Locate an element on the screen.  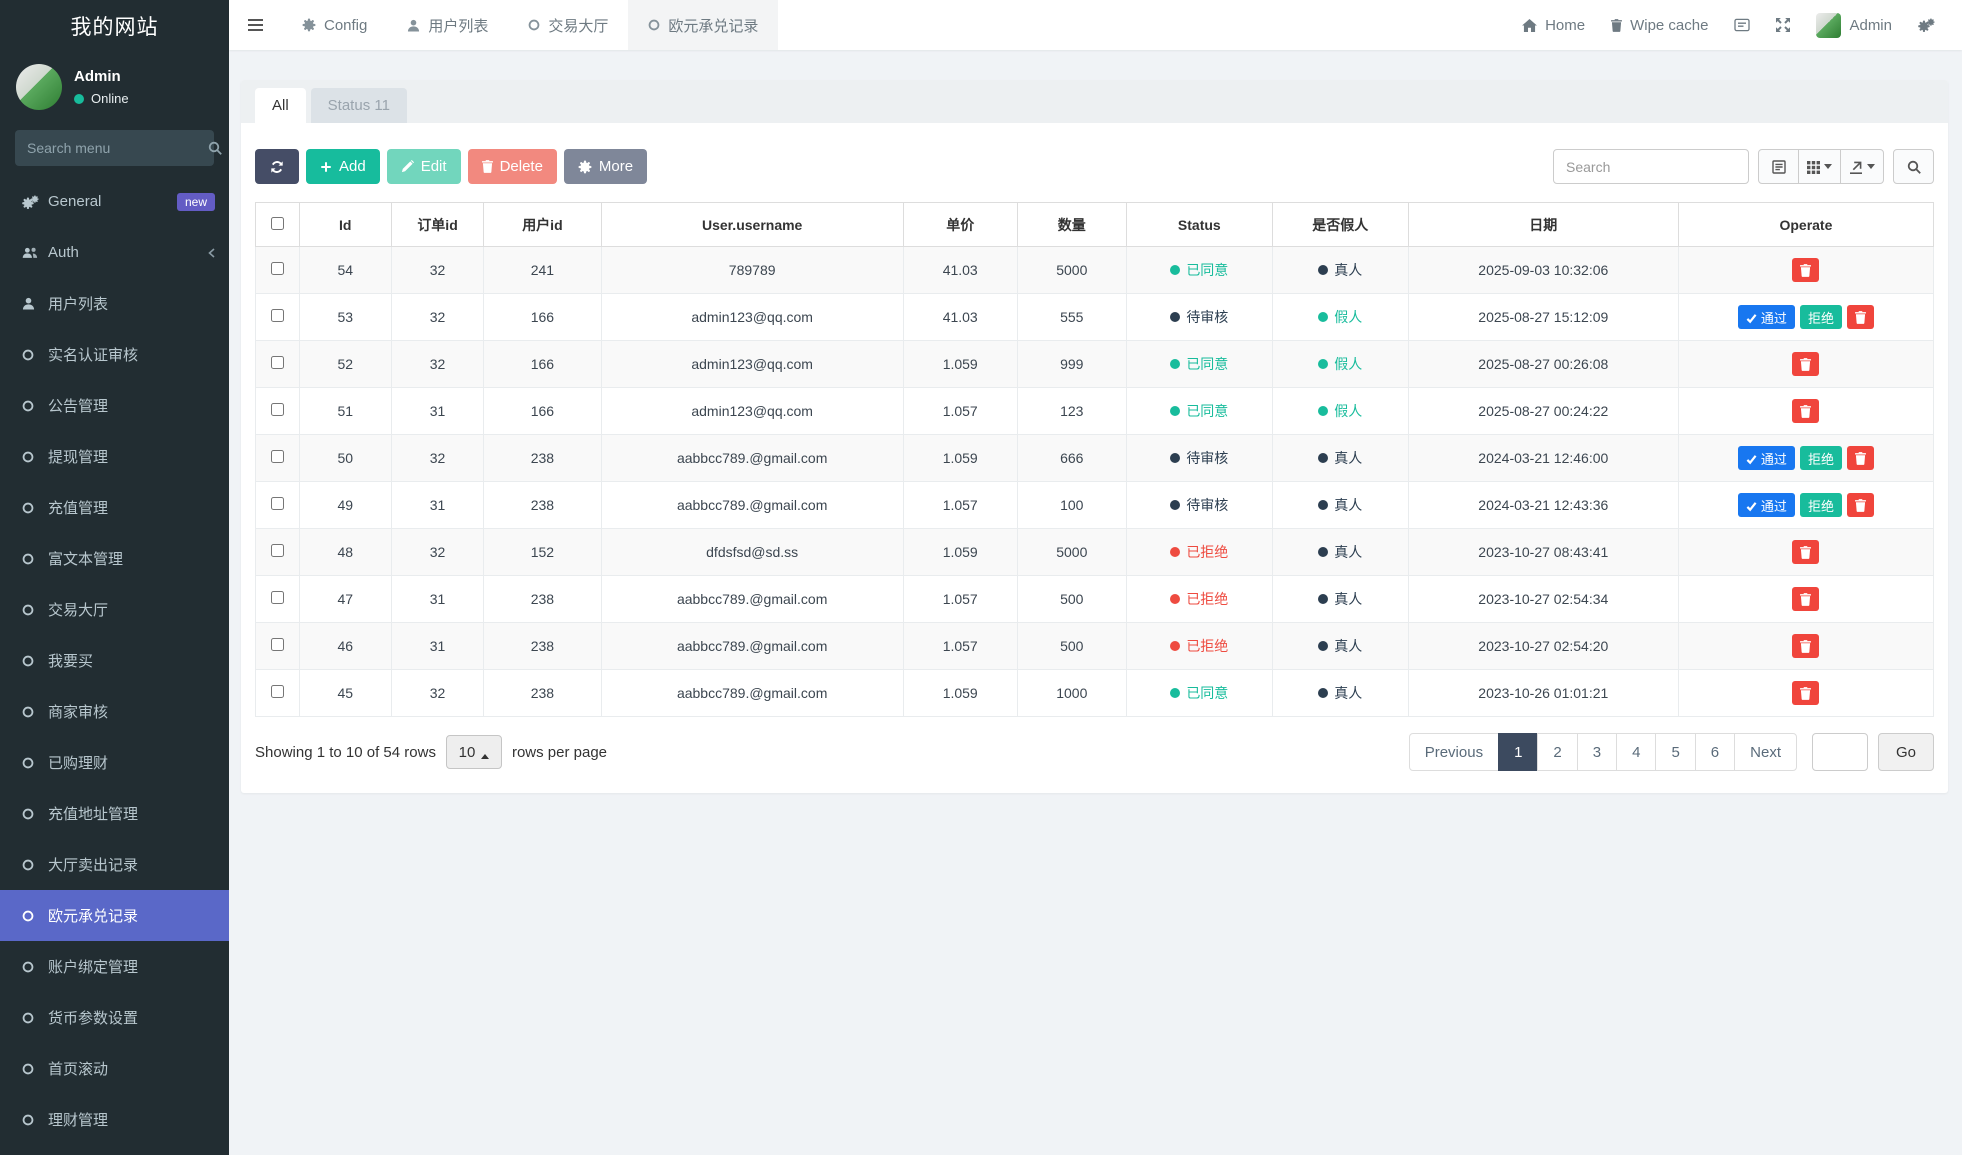
user-name: Admin is located at coordinates (97, 76).